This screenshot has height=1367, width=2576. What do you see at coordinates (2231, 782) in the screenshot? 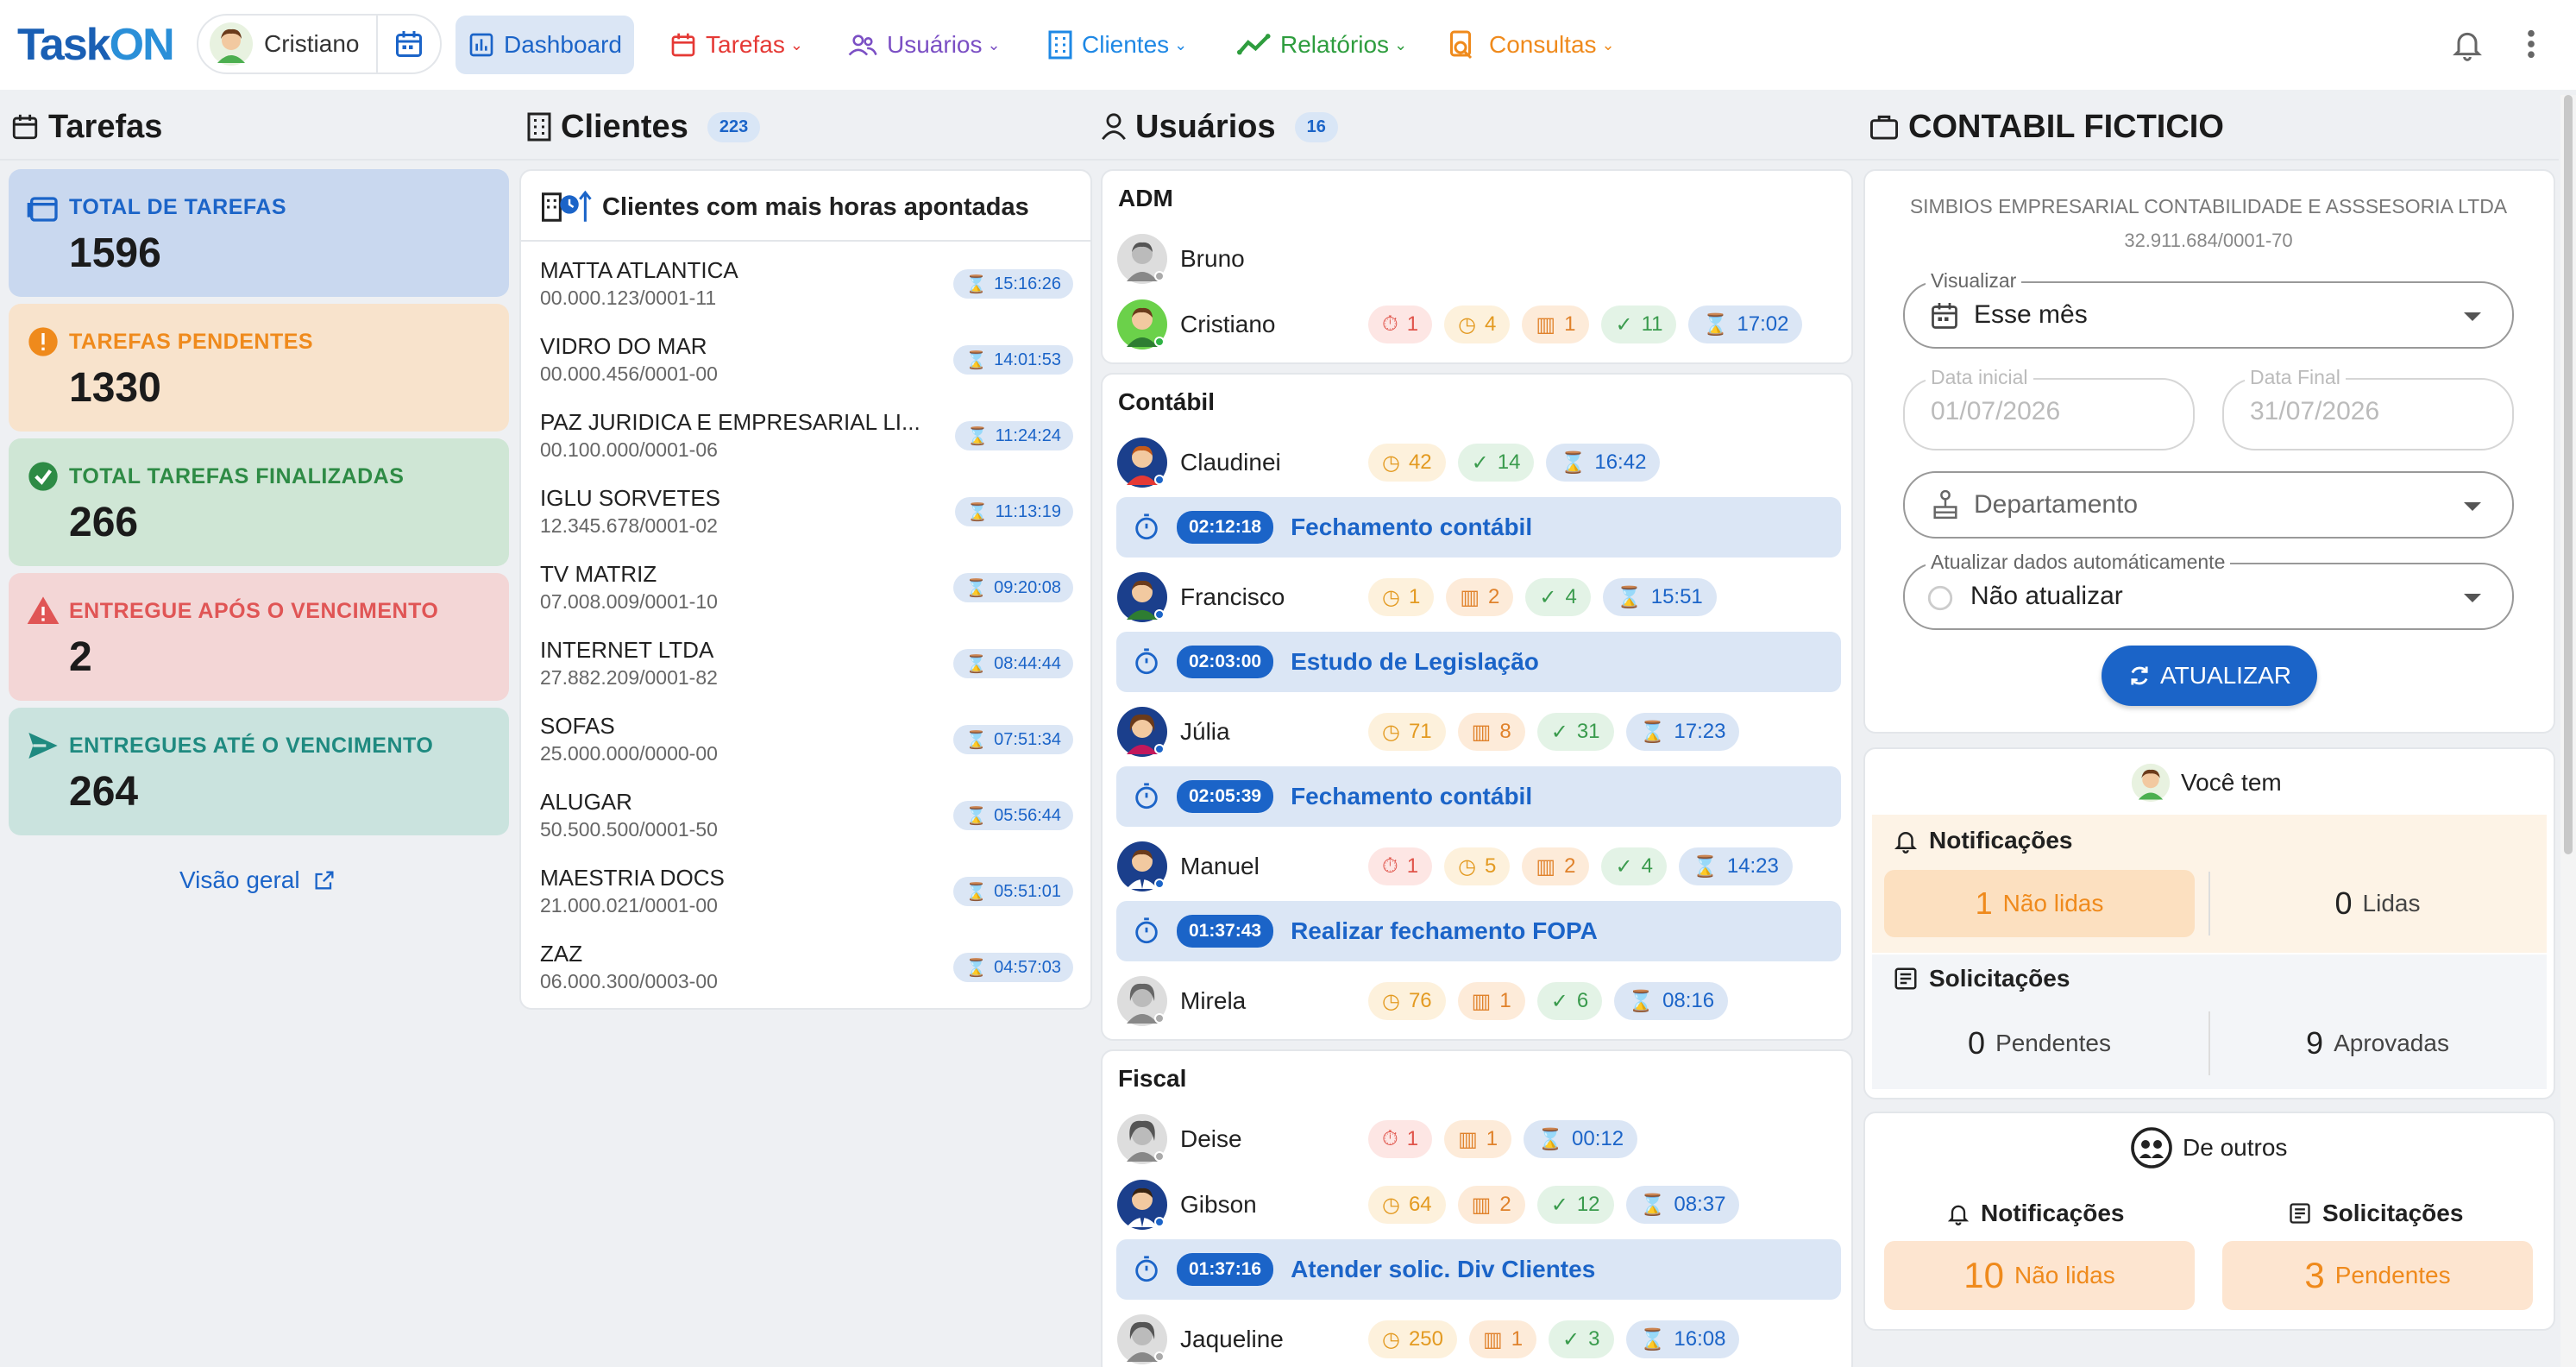
I see `voce-tem-title: Você tem` at bounding box center [2231, 782].